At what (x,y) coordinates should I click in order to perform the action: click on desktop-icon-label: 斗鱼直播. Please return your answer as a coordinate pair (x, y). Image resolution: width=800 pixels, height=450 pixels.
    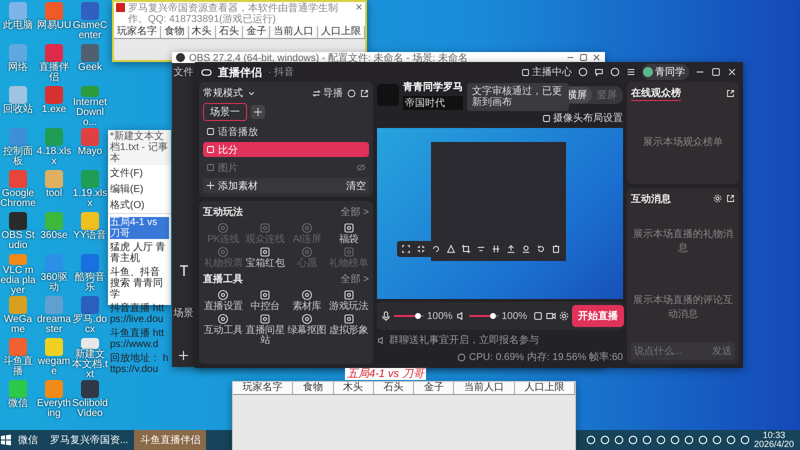
    Looking at the image, I should click on (18, 367).